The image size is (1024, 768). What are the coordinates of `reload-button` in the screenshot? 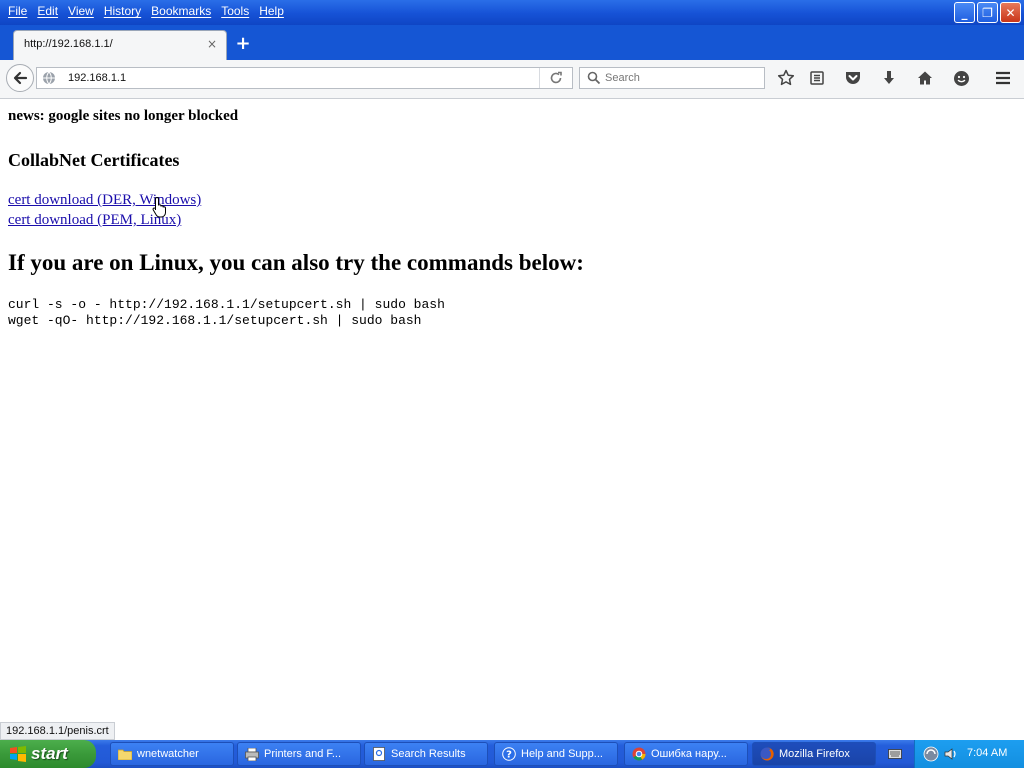 It's located at (555, 78).